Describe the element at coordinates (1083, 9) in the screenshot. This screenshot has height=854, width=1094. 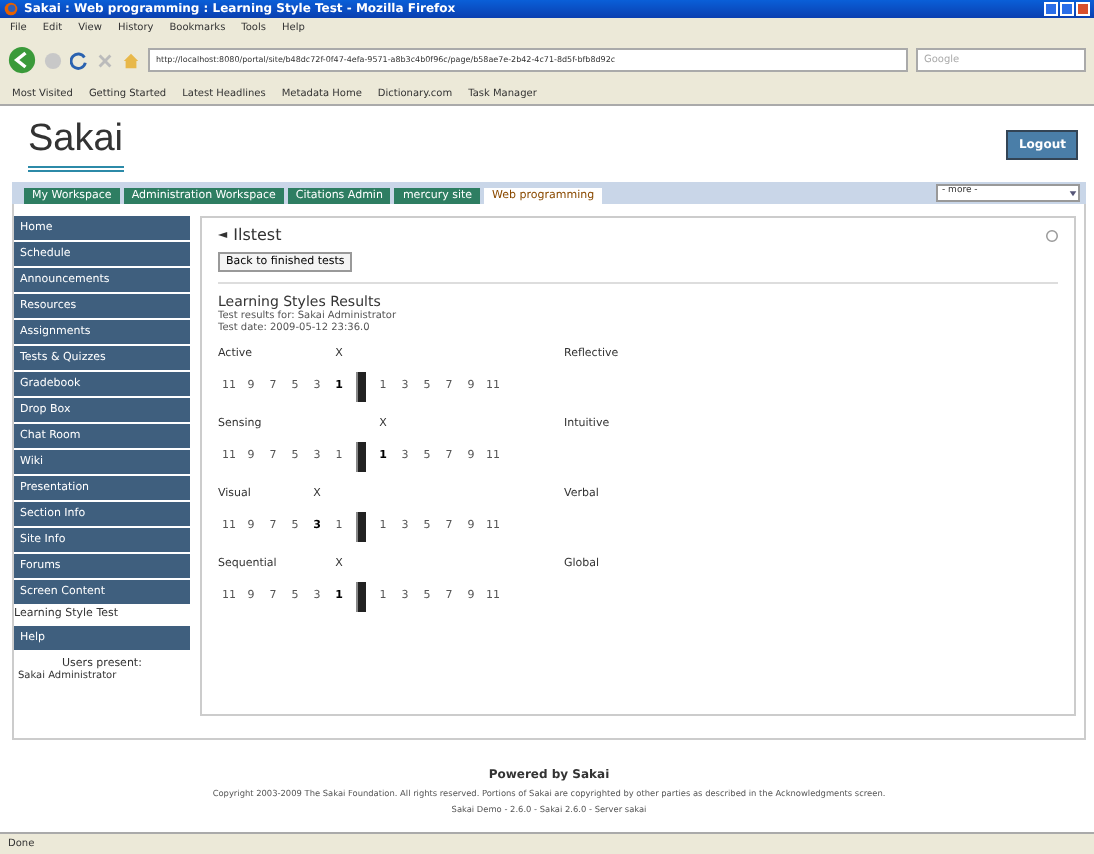
I see `close-button` at that location.